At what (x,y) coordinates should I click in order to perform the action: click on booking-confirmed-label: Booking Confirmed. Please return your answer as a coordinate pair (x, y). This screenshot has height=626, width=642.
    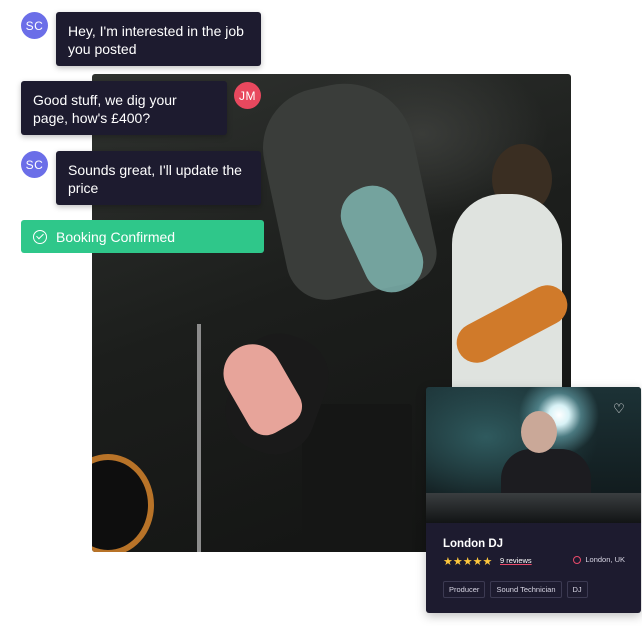
    Looking at the image, I should click on (116, 236).